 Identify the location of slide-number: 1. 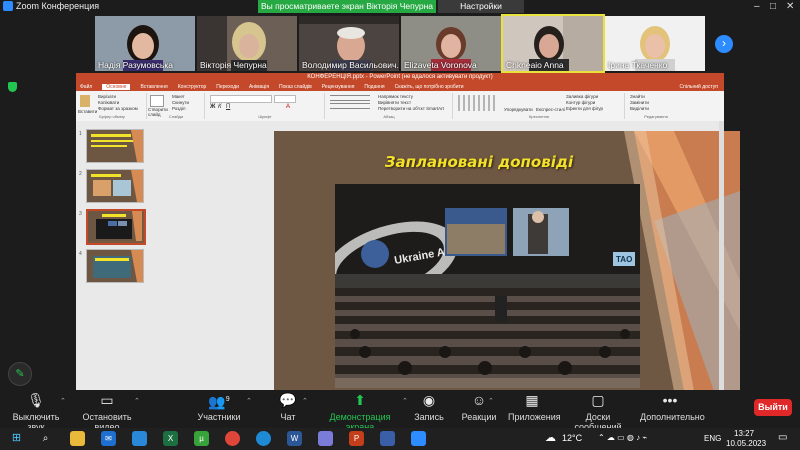
(80, 134).